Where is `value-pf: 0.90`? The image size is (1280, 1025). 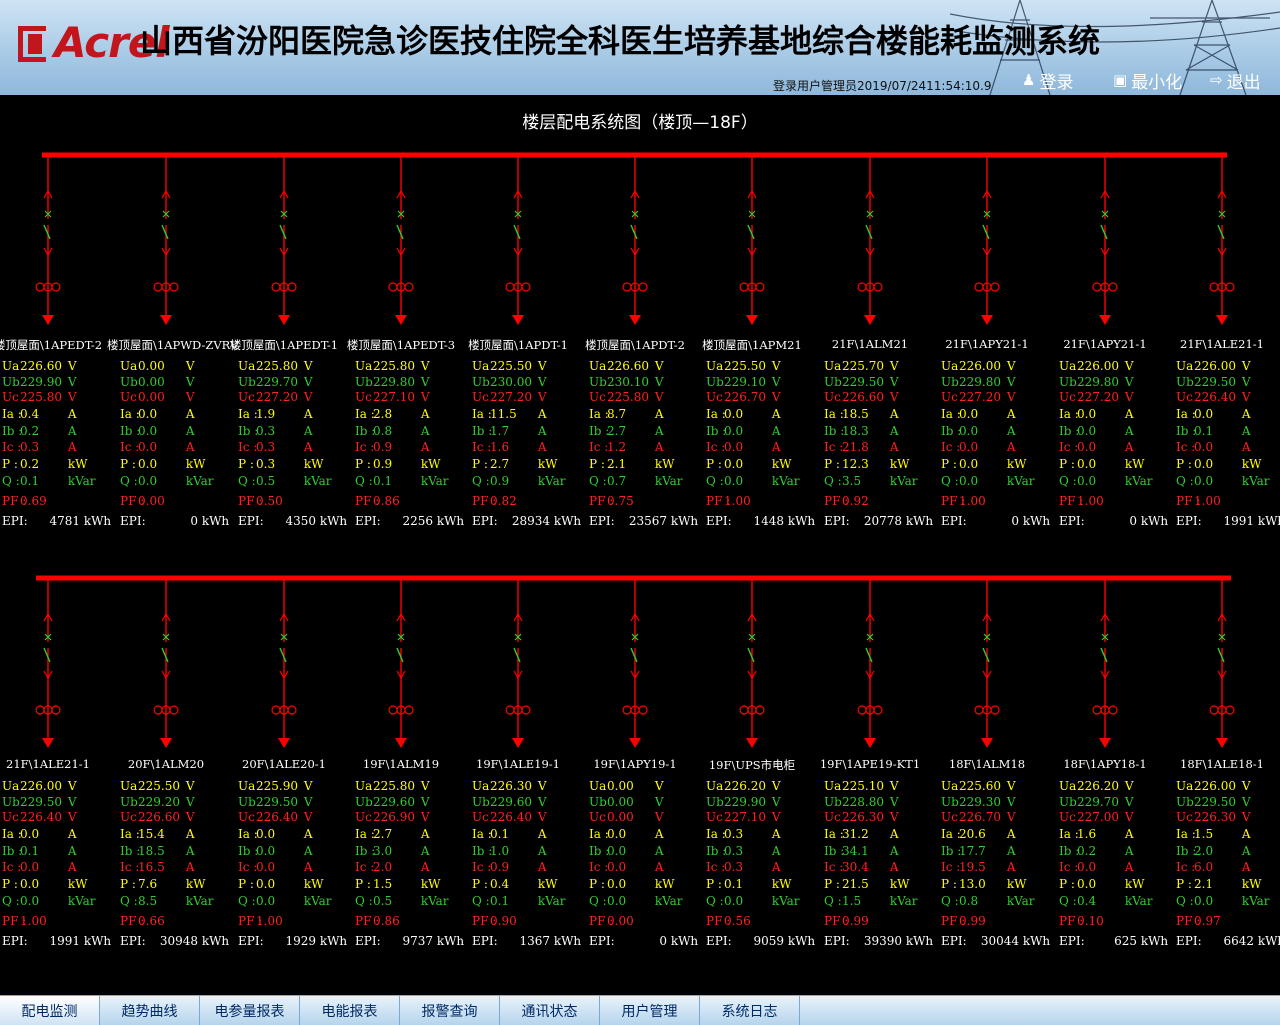 value-pf: 0.90 is located at coordinates (503, 921).